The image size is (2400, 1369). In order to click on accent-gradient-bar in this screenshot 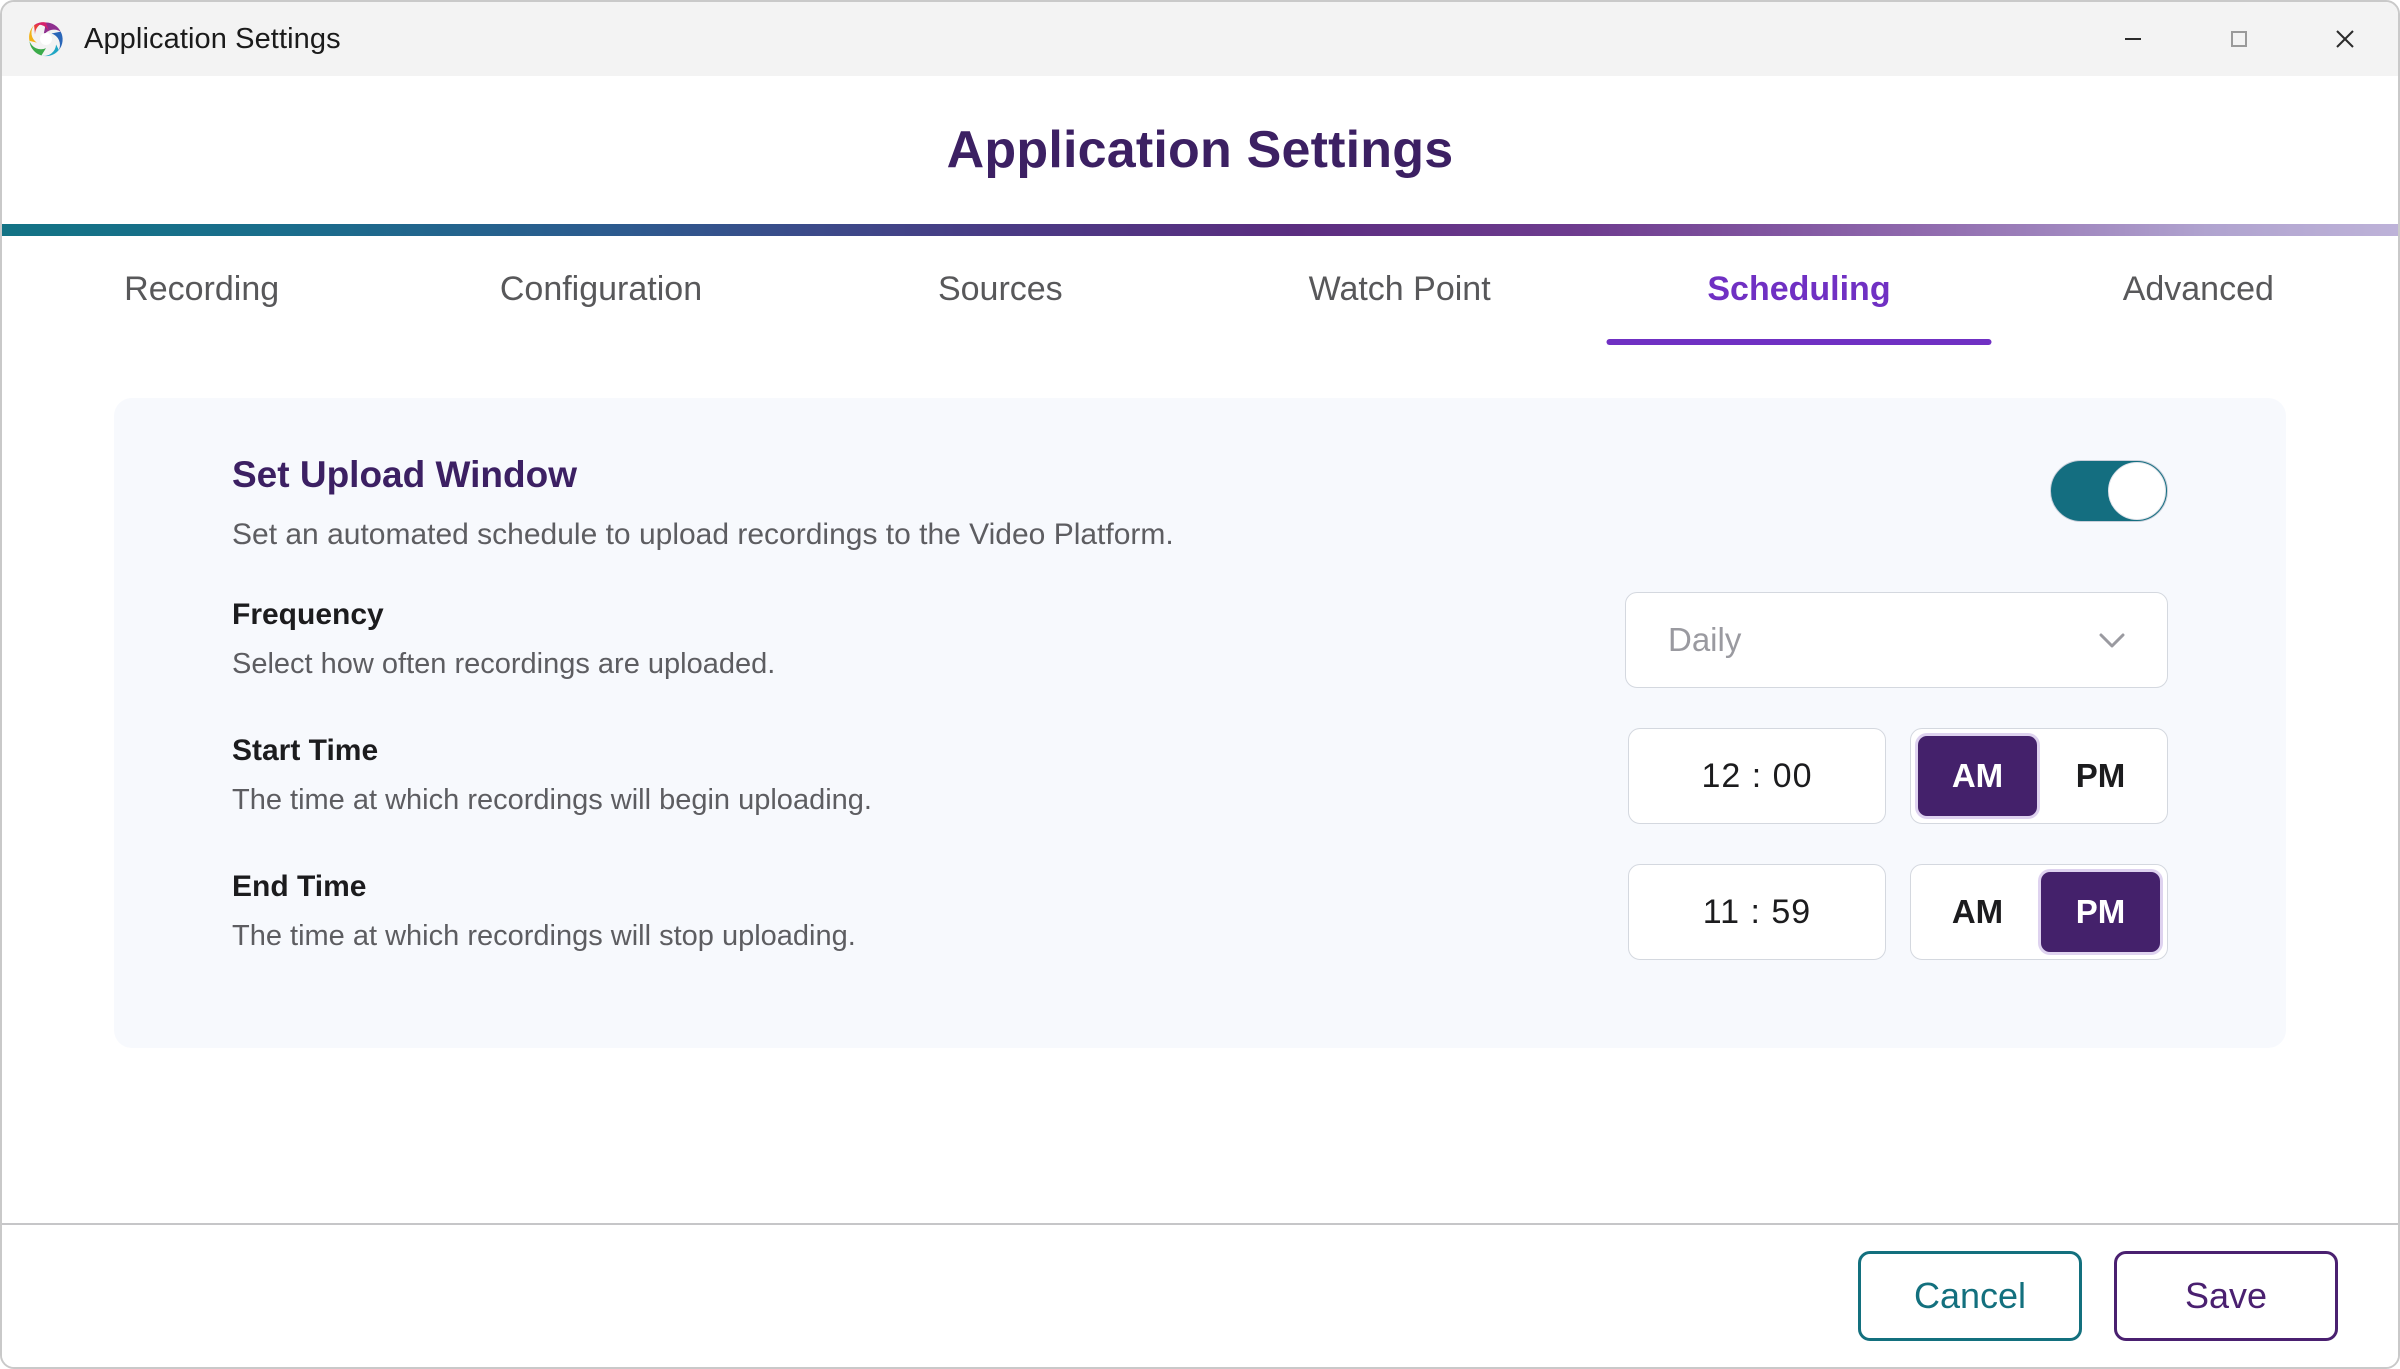, I will do `click(1200, 230)`.